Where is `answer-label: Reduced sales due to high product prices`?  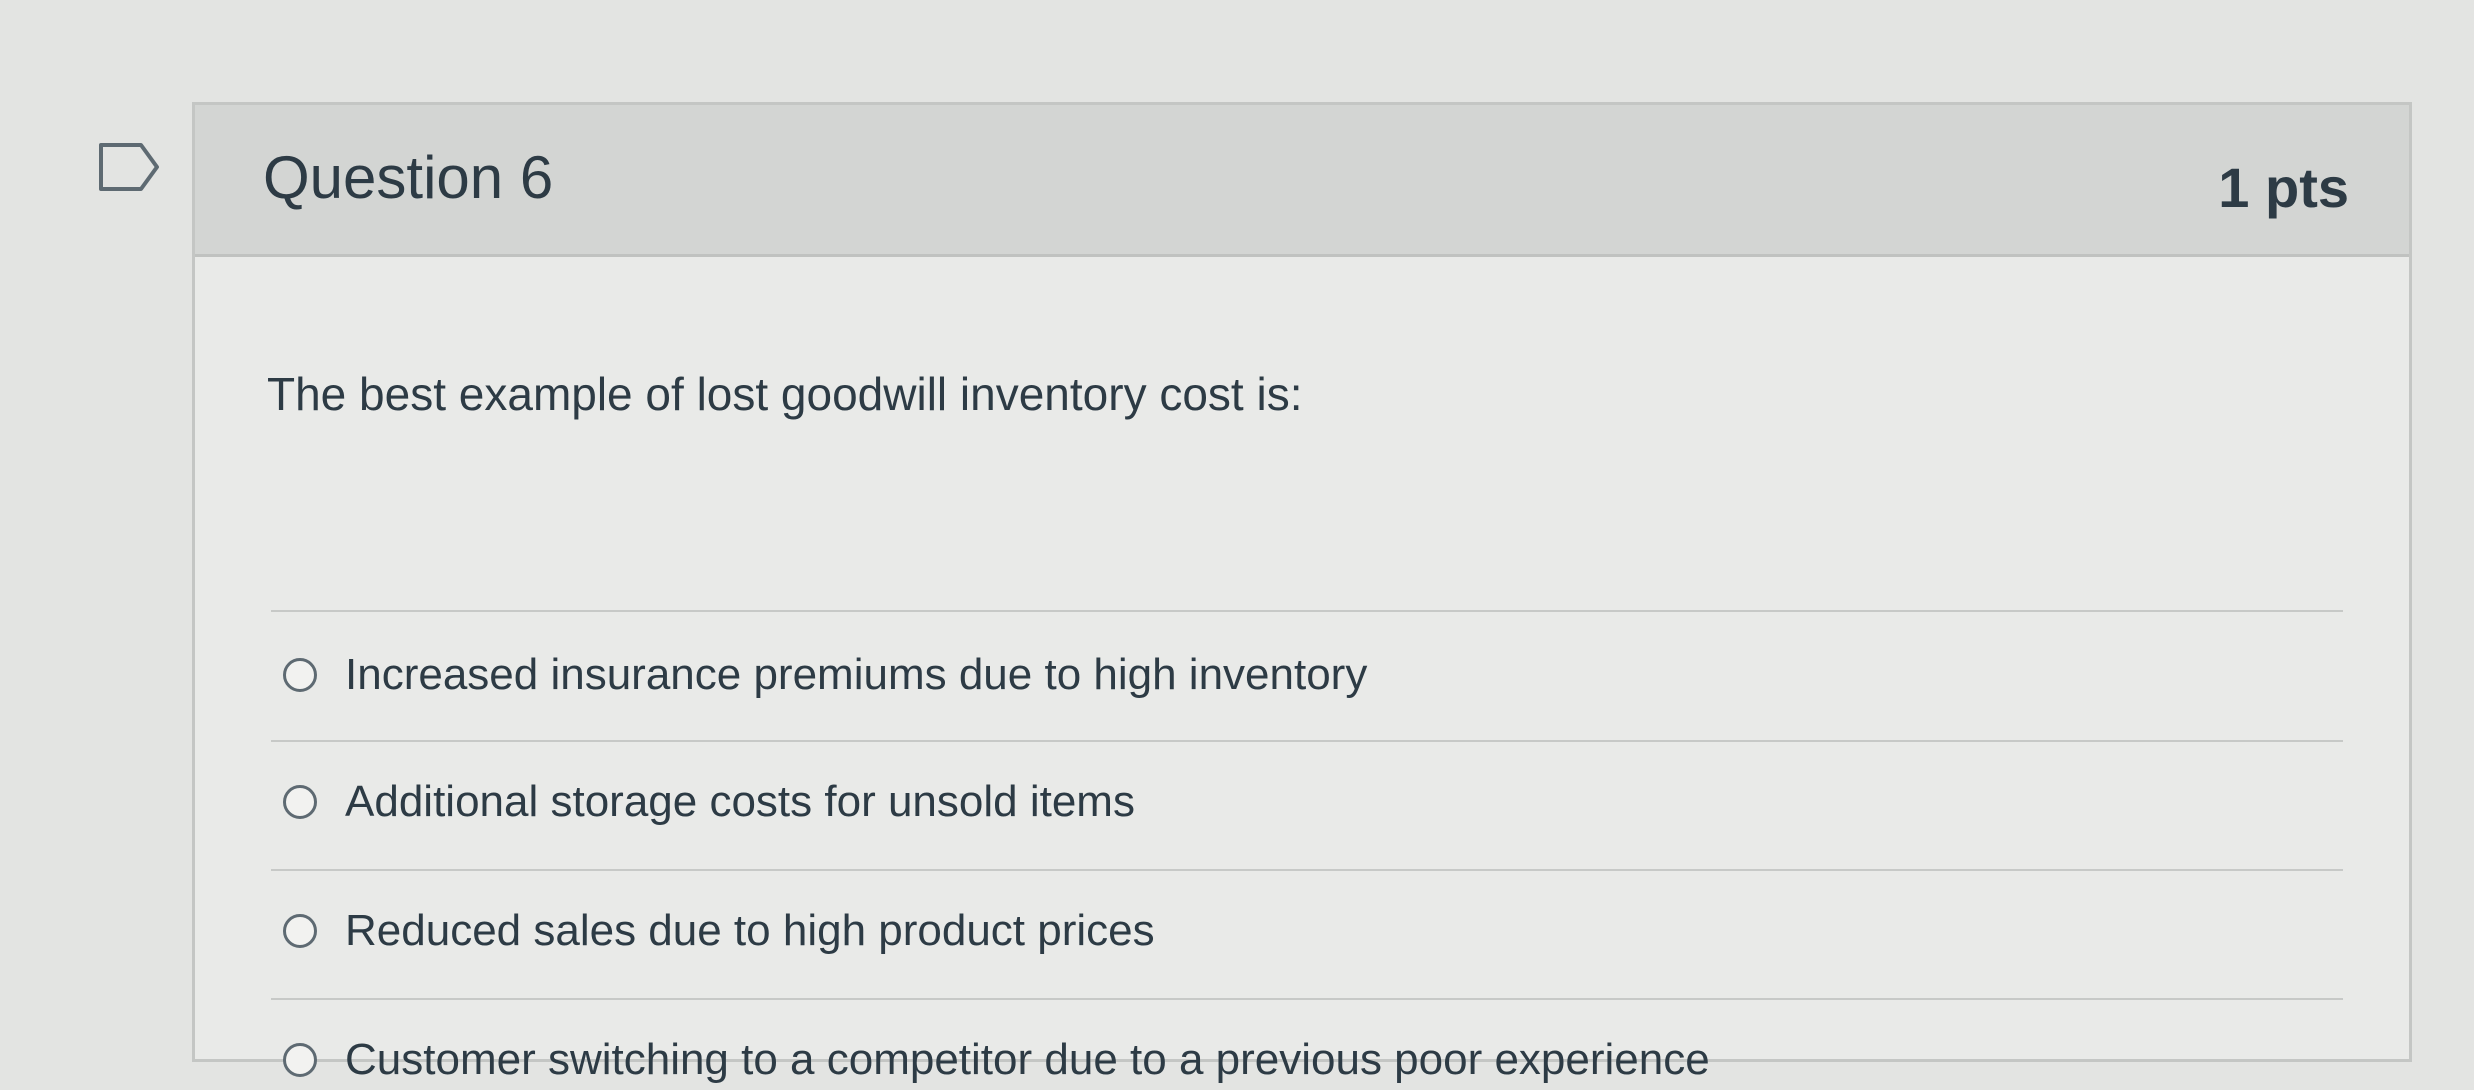
answer-label: Reduced sales due to high product prices is located at coordinates (750, 930).